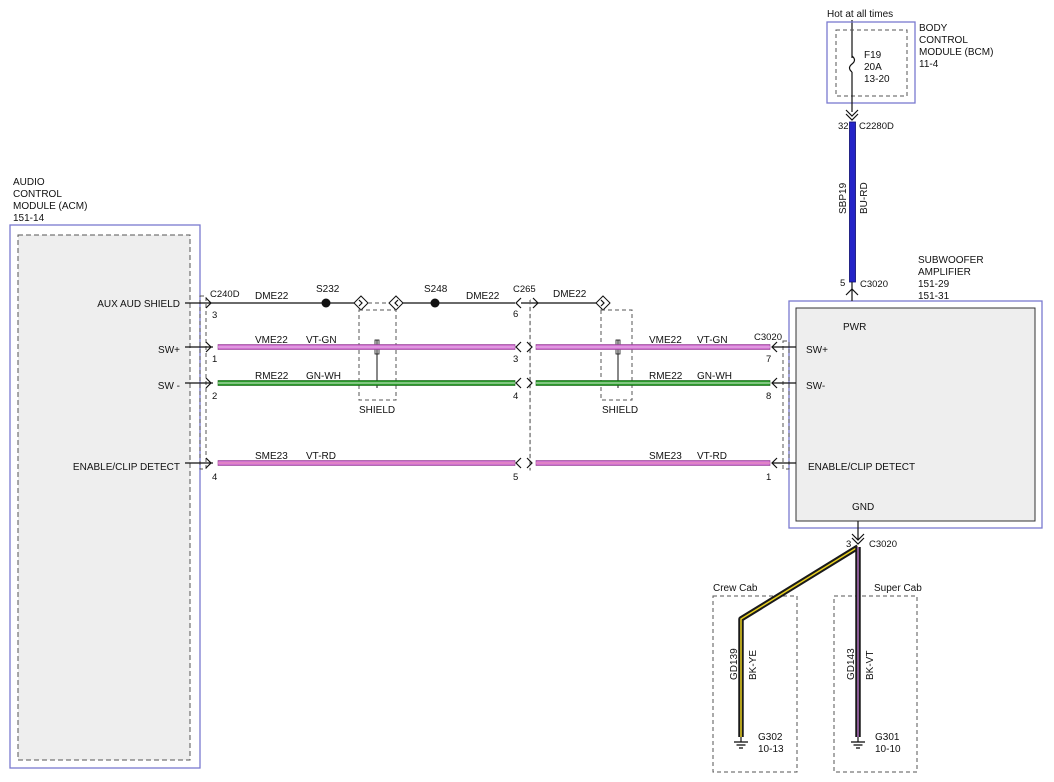  What do you see at coordinates (735, 588) in the screenshot?
I see `crew-cab-label: Crew Cab` at bounding box center [735, 588].